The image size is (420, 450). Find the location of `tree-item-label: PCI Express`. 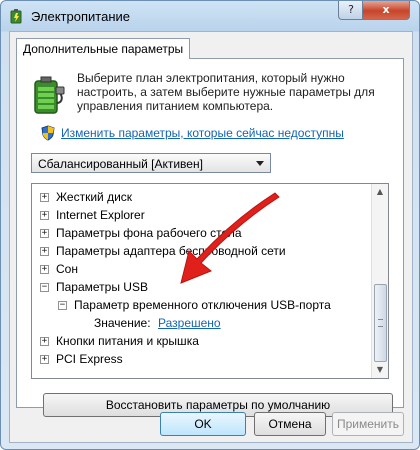

tree-item-label: PCI Express is located at coordinates (89, 359).